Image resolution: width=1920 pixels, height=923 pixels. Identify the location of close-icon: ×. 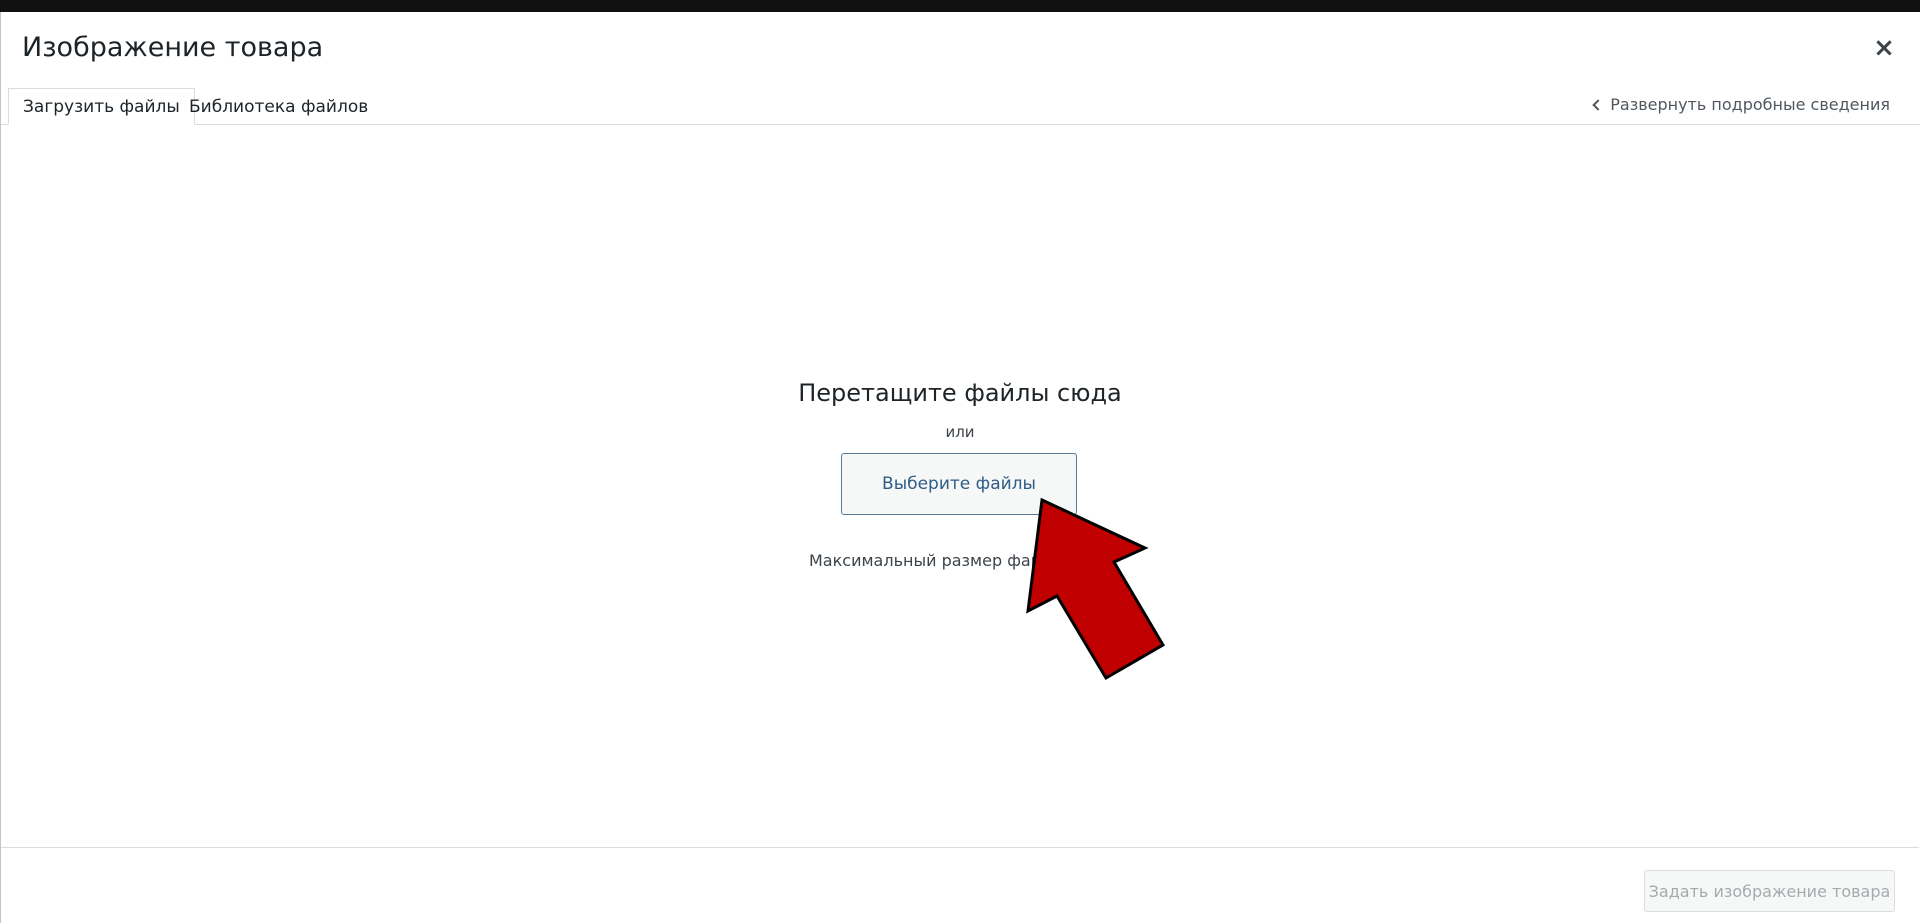
(1884, 48).